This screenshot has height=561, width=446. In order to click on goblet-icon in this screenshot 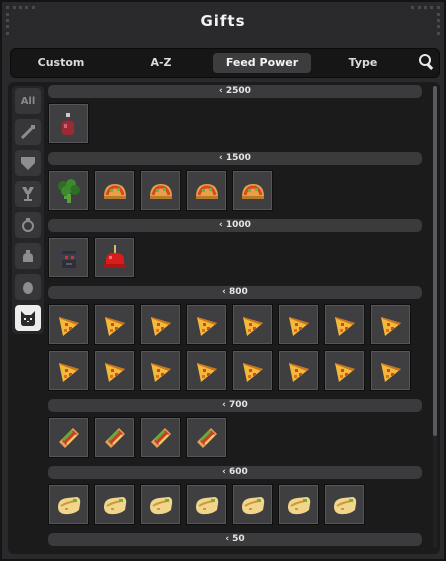, I will do `click(28, 194)`.